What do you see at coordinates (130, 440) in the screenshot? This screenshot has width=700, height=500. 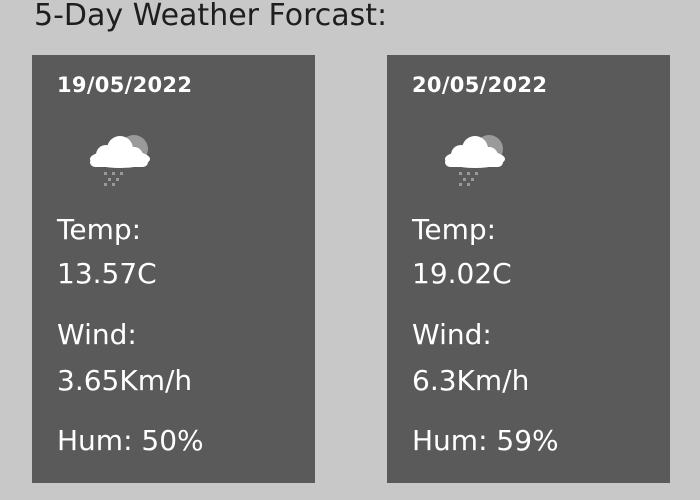 I see `humidity-text: Hum: 50%` at bounding box center [130, 440].